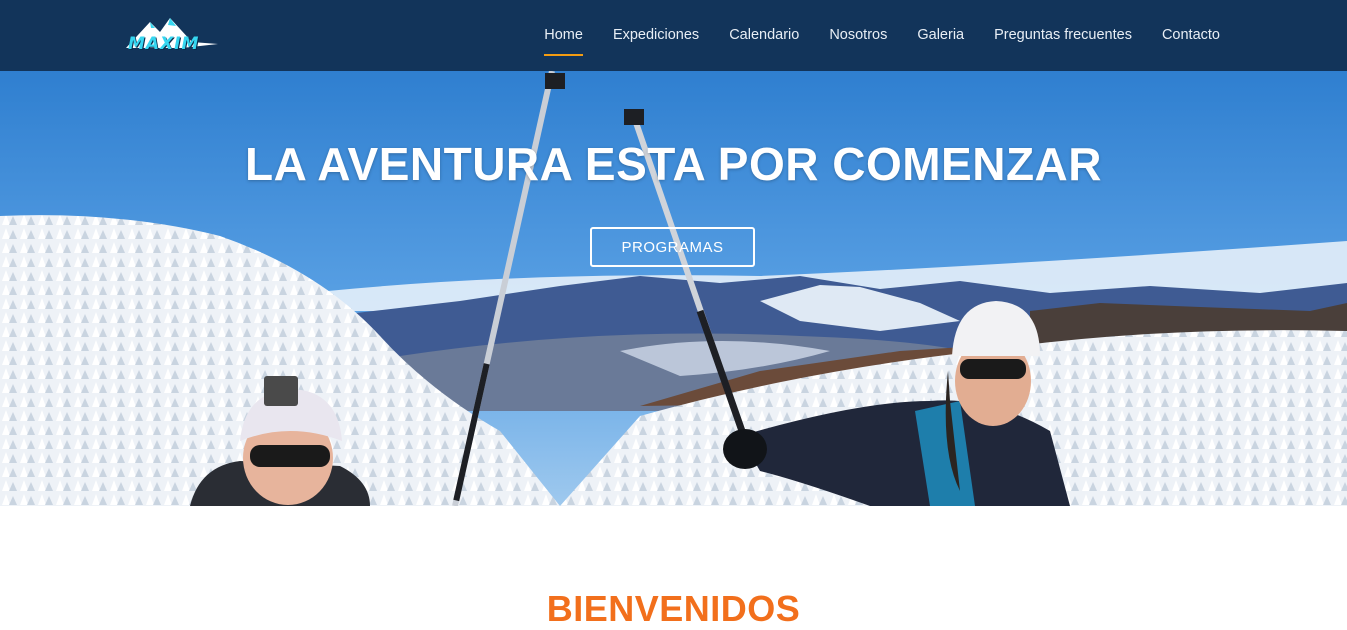 The height and width of the screenshot is (630, 1347). I want to click on welcome-heading: BIENVENIDOS, so click(673, 608).